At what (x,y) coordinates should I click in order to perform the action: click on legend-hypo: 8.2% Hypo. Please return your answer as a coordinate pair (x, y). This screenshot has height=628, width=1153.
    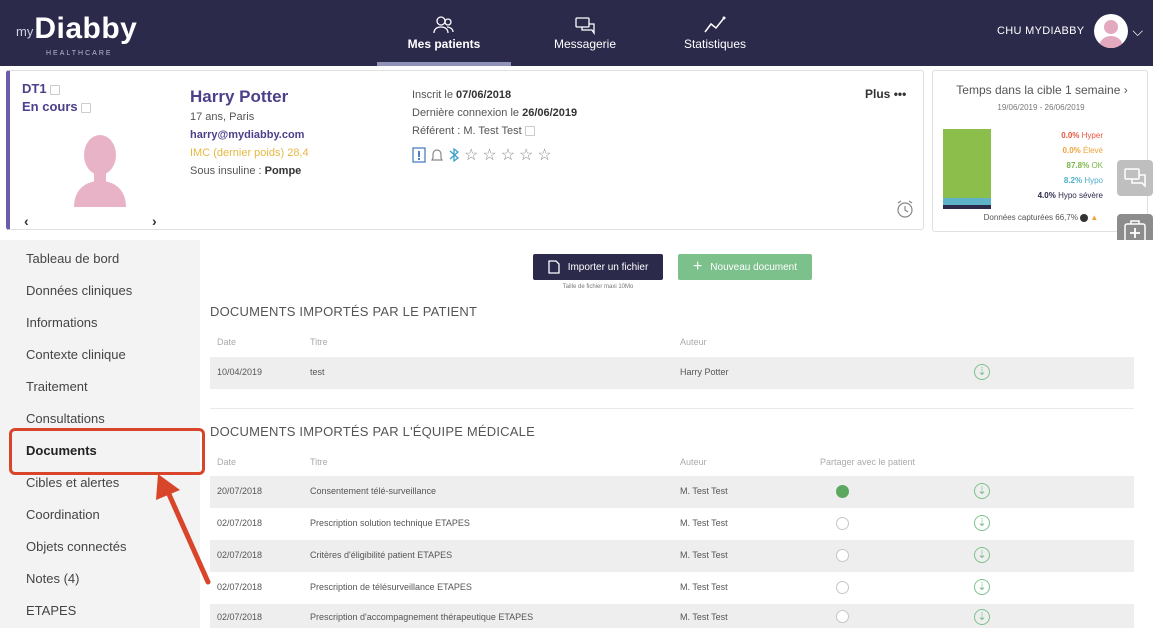
    Looking at the image, I should click on (1083, 180).